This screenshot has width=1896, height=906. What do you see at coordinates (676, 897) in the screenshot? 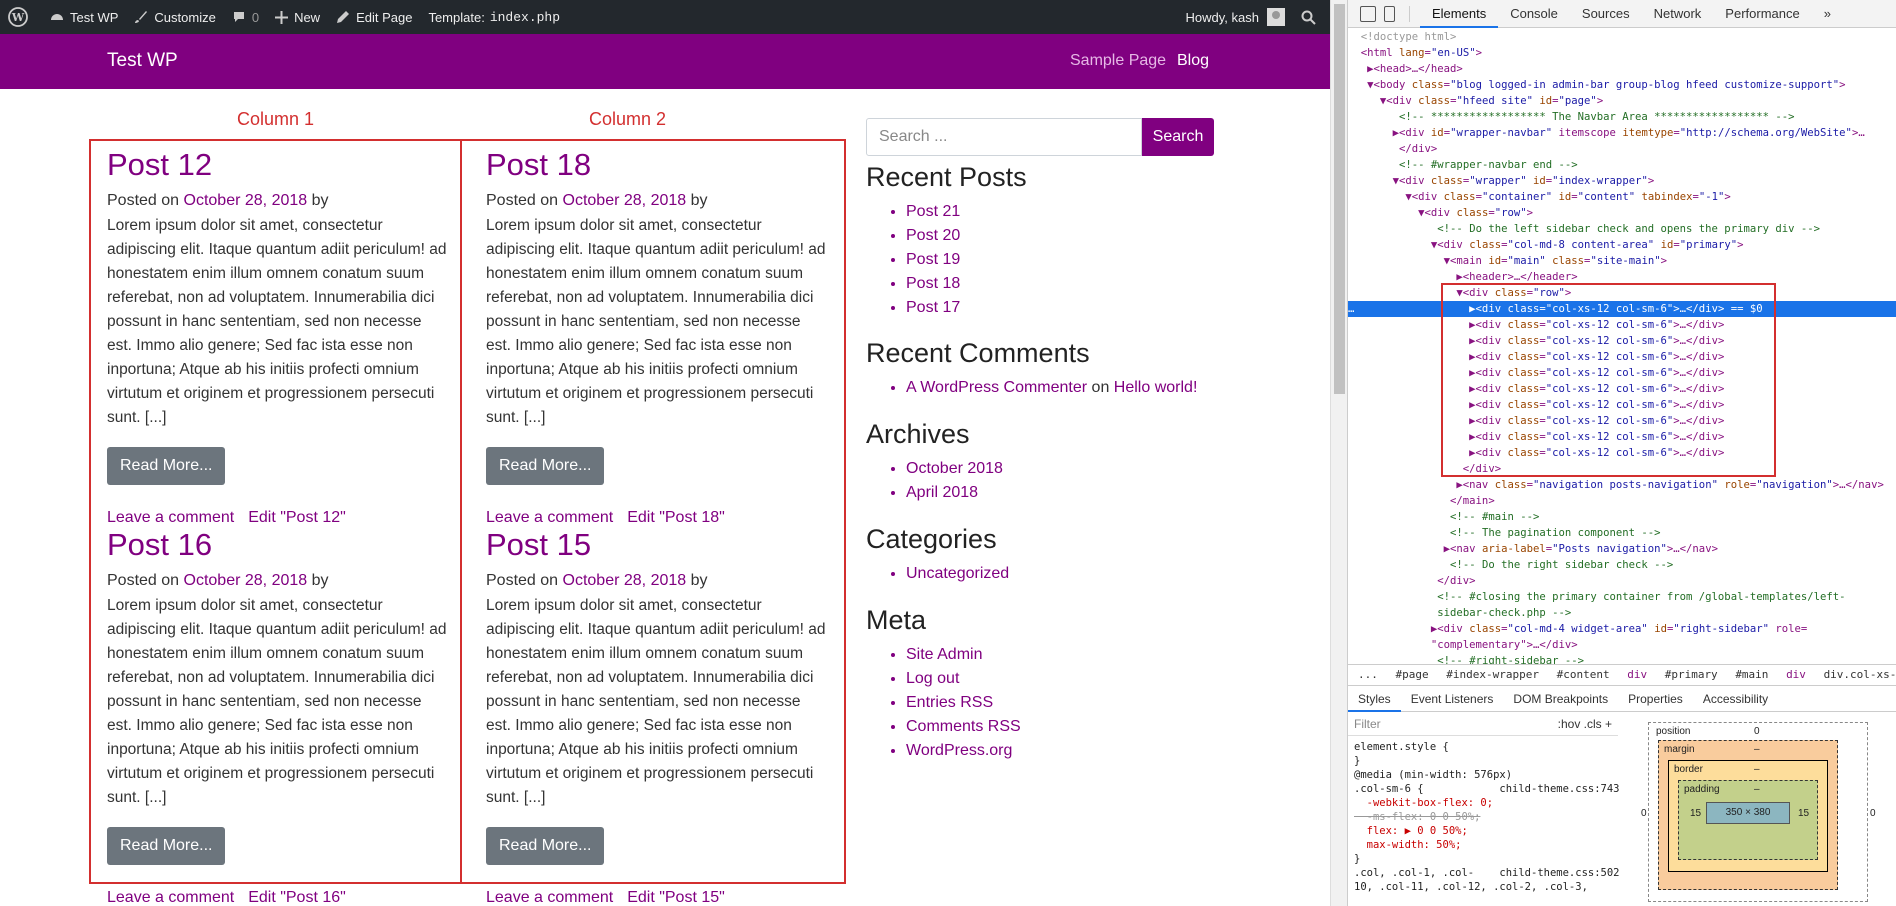
I see `edit-post-link: Edit "Post 15"` at bounding box center [676, 897].